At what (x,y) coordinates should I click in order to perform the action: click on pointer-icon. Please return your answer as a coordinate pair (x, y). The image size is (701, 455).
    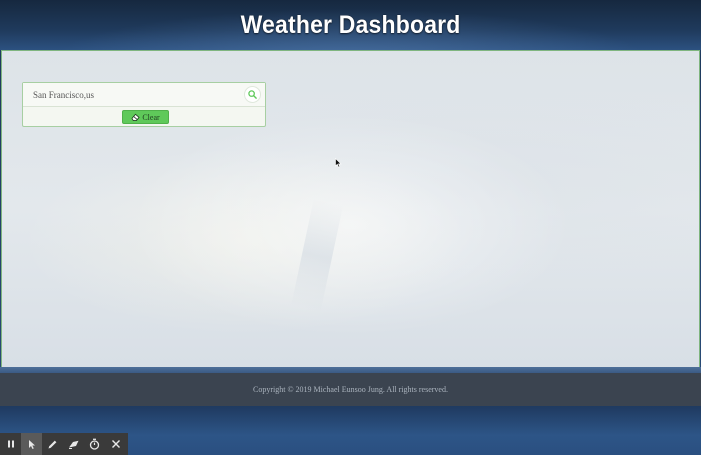
    Looking at the image, I should click on (31, 444).